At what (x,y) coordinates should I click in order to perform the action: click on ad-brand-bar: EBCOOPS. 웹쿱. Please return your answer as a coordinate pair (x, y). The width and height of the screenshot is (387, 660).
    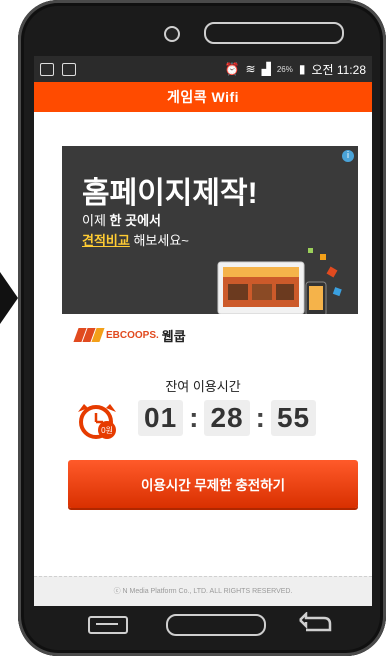
    Looking at the image, I should click on (210, 335).